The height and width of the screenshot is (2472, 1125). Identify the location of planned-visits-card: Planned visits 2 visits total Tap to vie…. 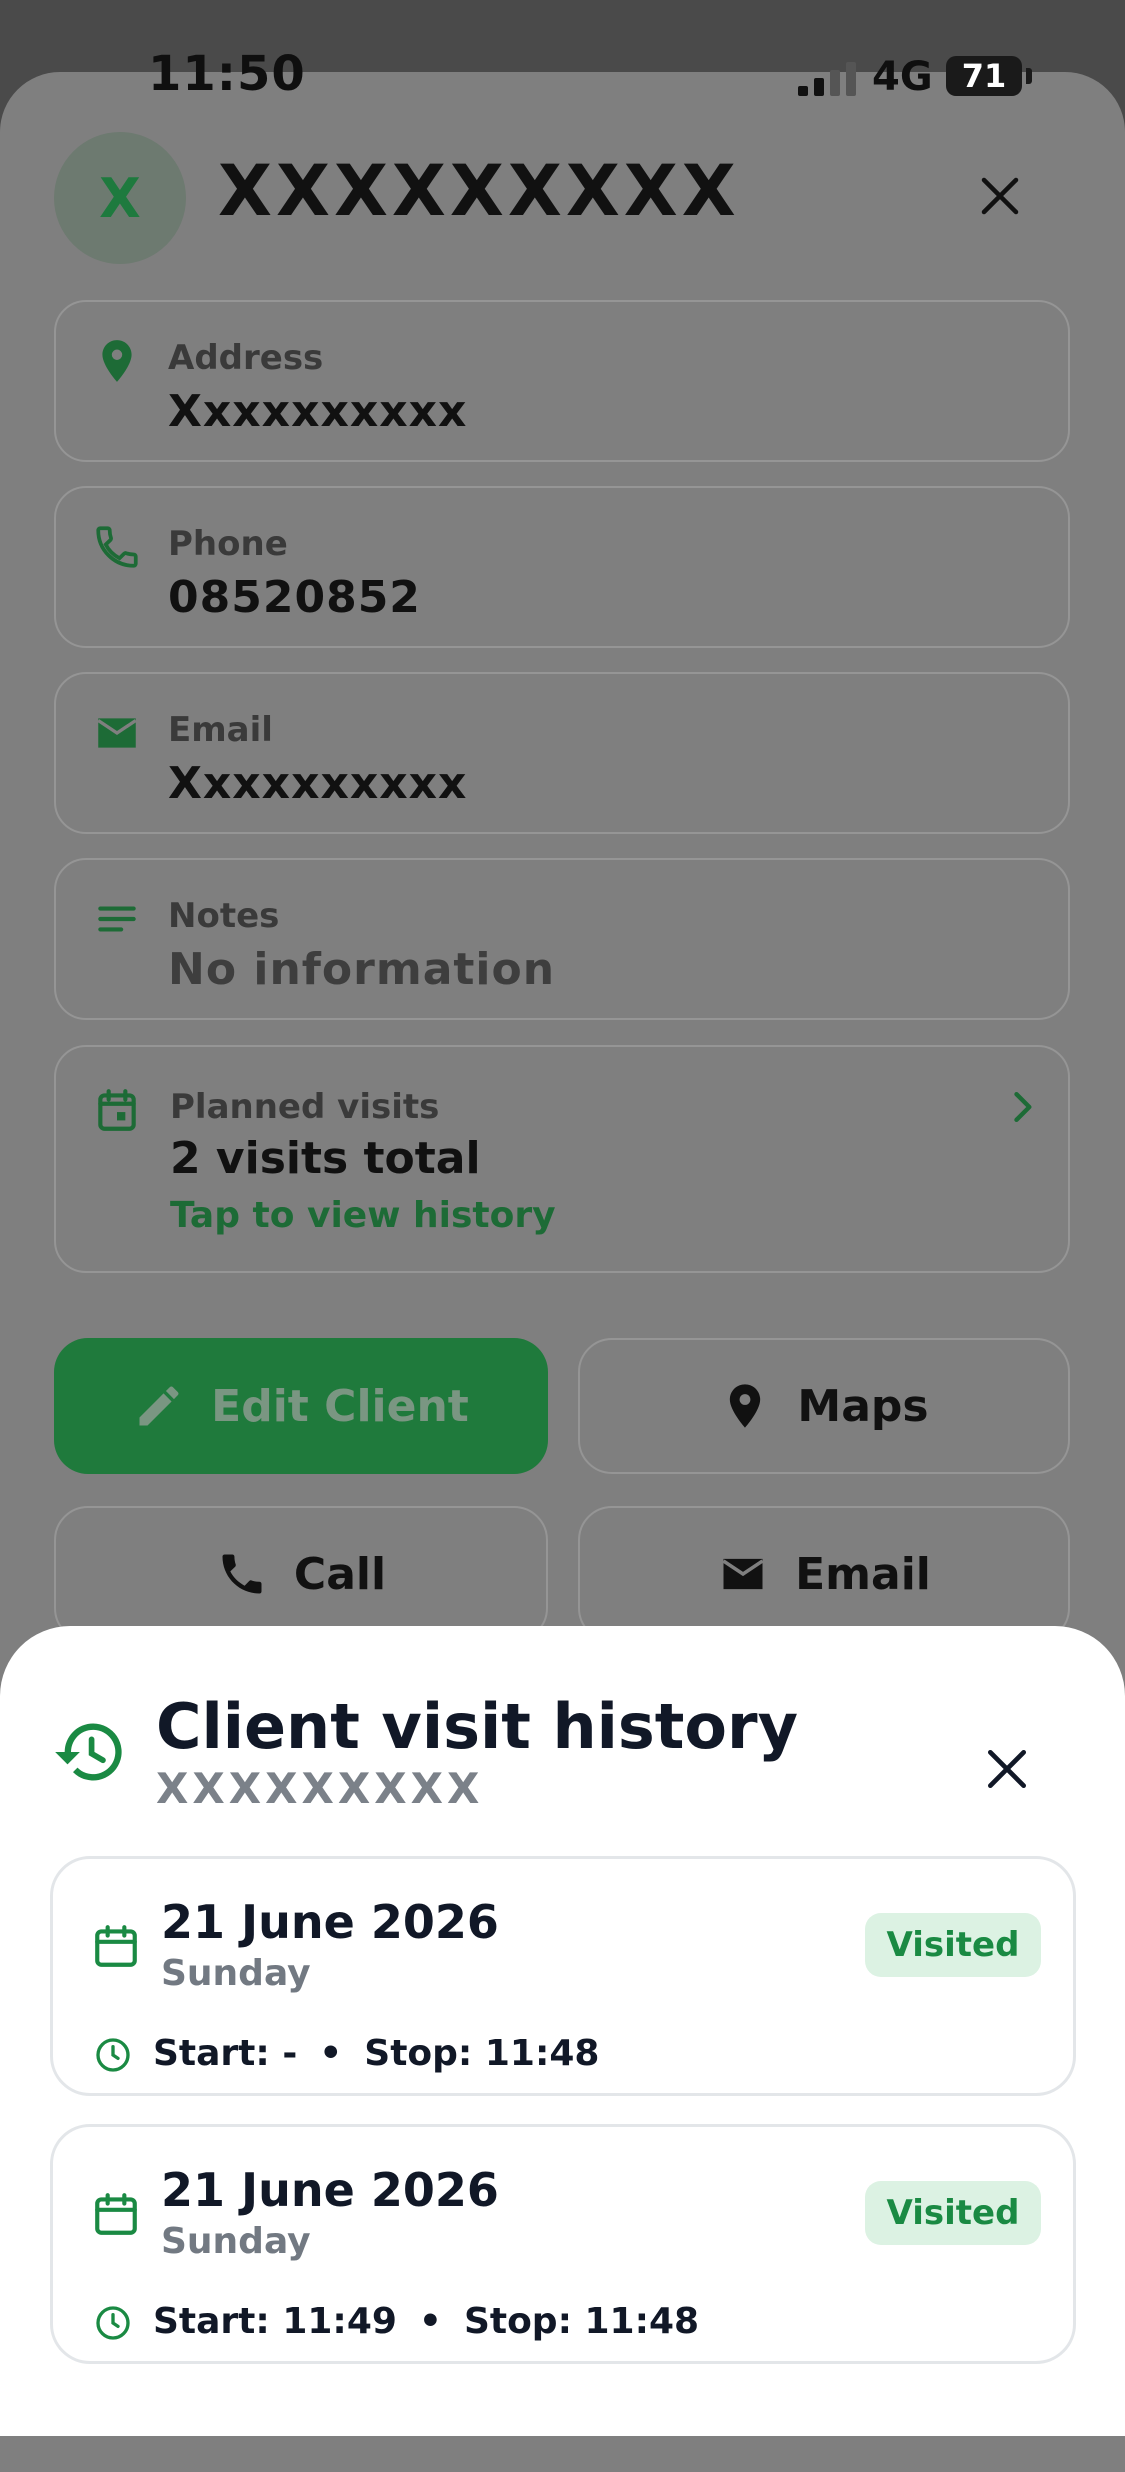
(562, 1159).